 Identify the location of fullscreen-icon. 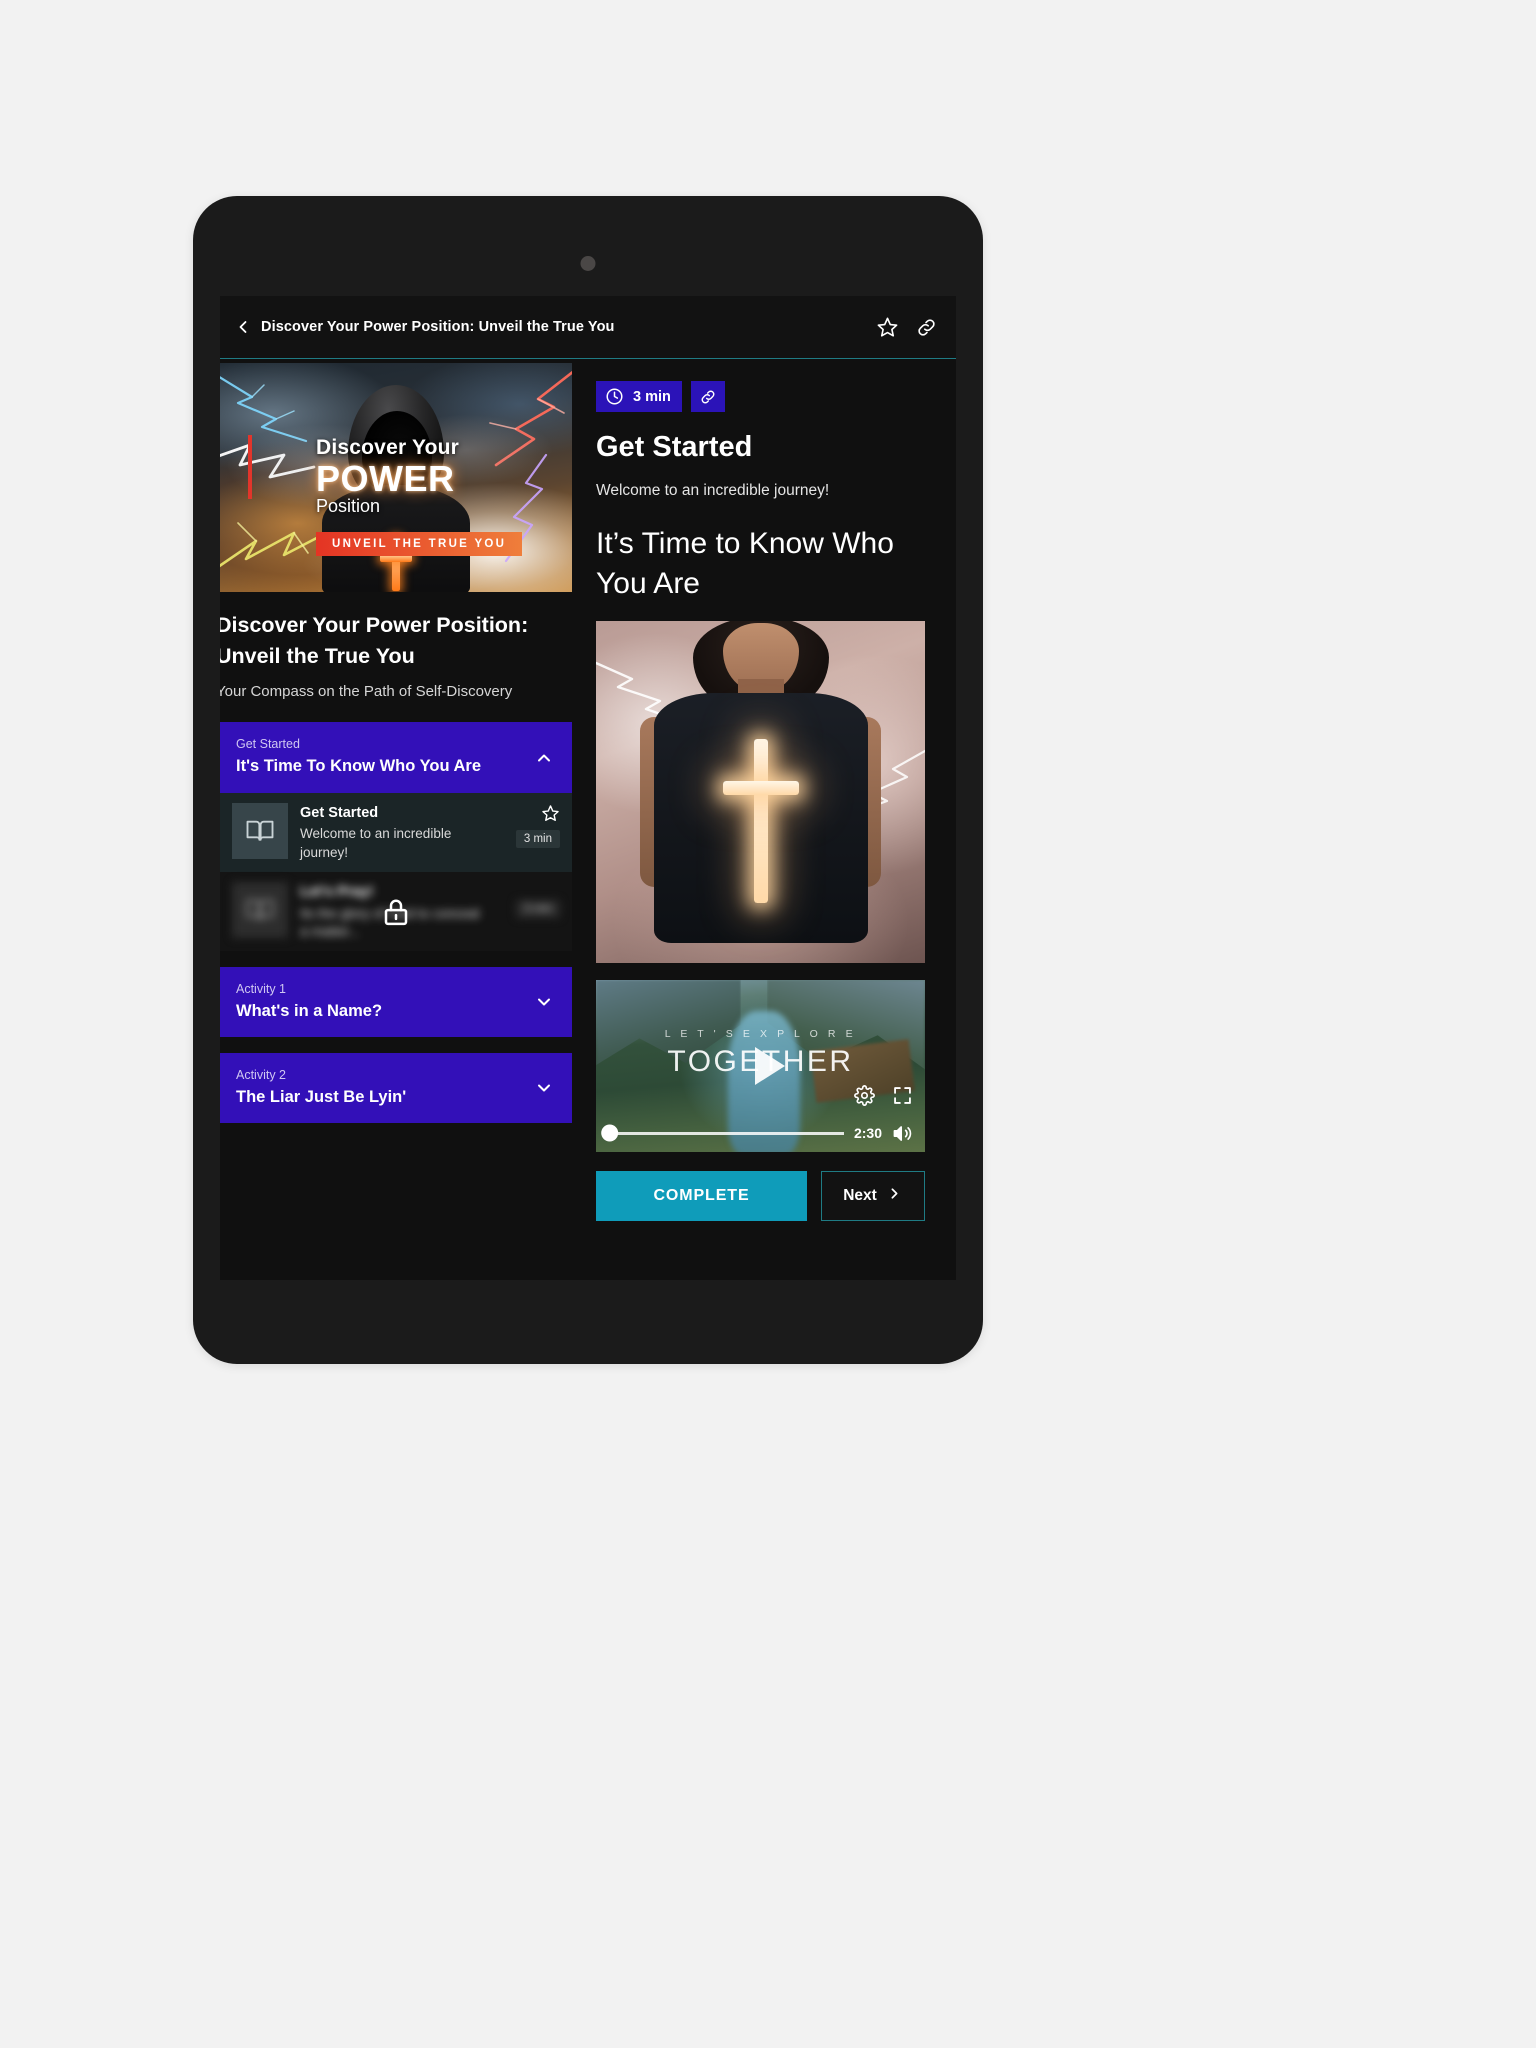
(902, 1095).